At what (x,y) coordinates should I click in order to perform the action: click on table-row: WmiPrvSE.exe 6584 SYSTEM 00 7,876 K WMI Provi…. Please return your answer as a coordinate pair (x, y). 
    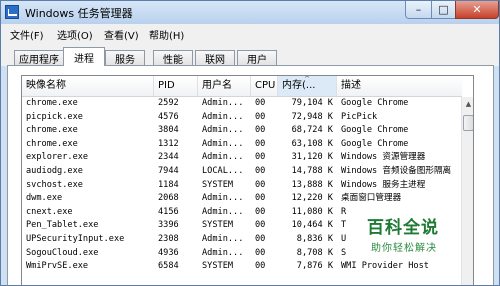
    Looking at the image, I should click on (242, 267).